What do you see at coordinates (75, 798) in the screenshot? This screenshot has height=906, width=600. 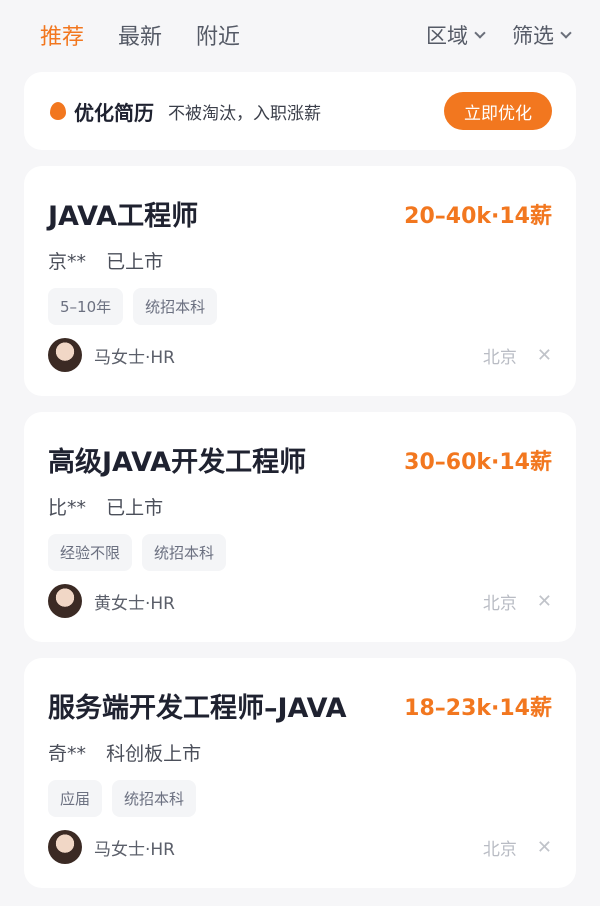 I see `job-tag: 应届` at bounding box center [75, 798].